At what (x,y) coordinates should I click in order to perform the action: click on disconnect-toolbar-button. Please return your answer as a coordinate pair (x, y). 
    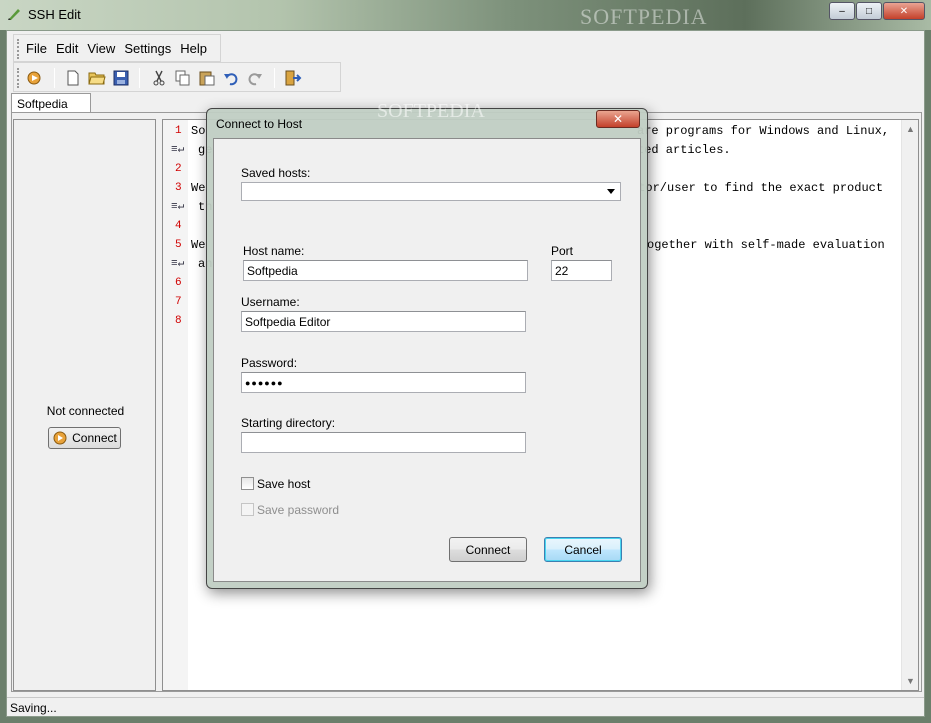
    Looking at the image, I should click on (293, 78).